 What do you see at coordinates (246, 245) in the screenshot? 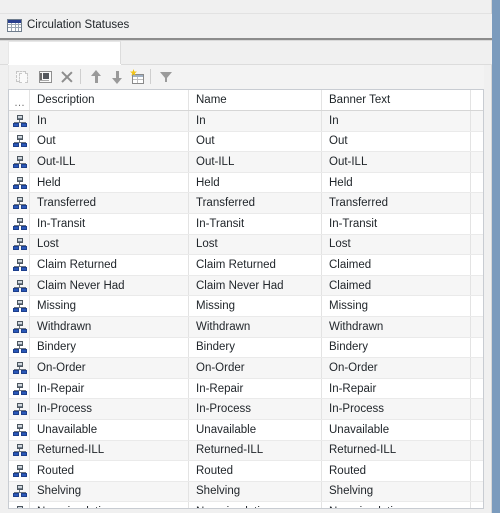
I see `table-row: Lost Lost Lost` at bounding box center [246, 245].